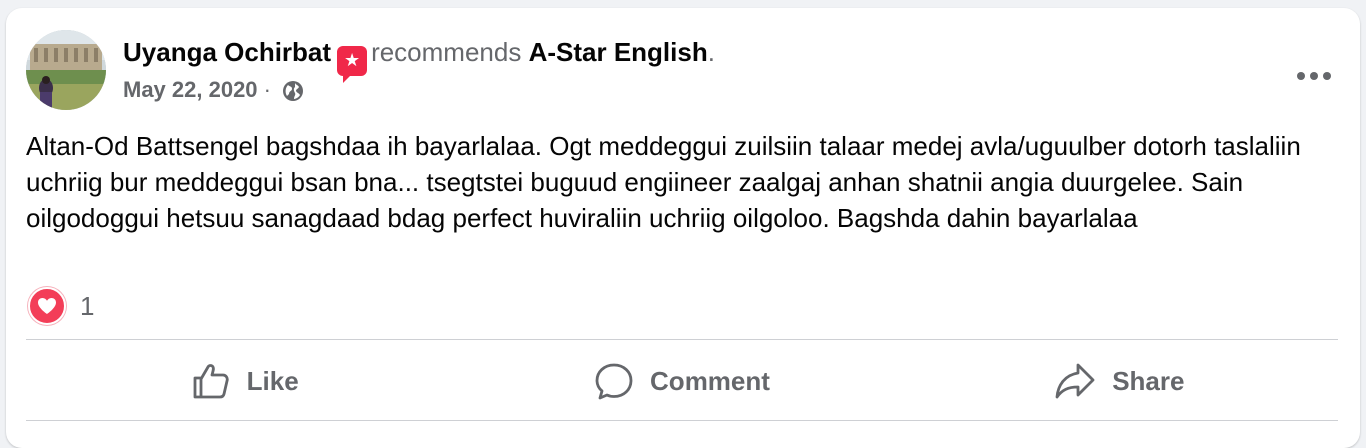 This screenshot has height=448, width=1366. I want to click on love-reaction-icon, so click(47, 306).